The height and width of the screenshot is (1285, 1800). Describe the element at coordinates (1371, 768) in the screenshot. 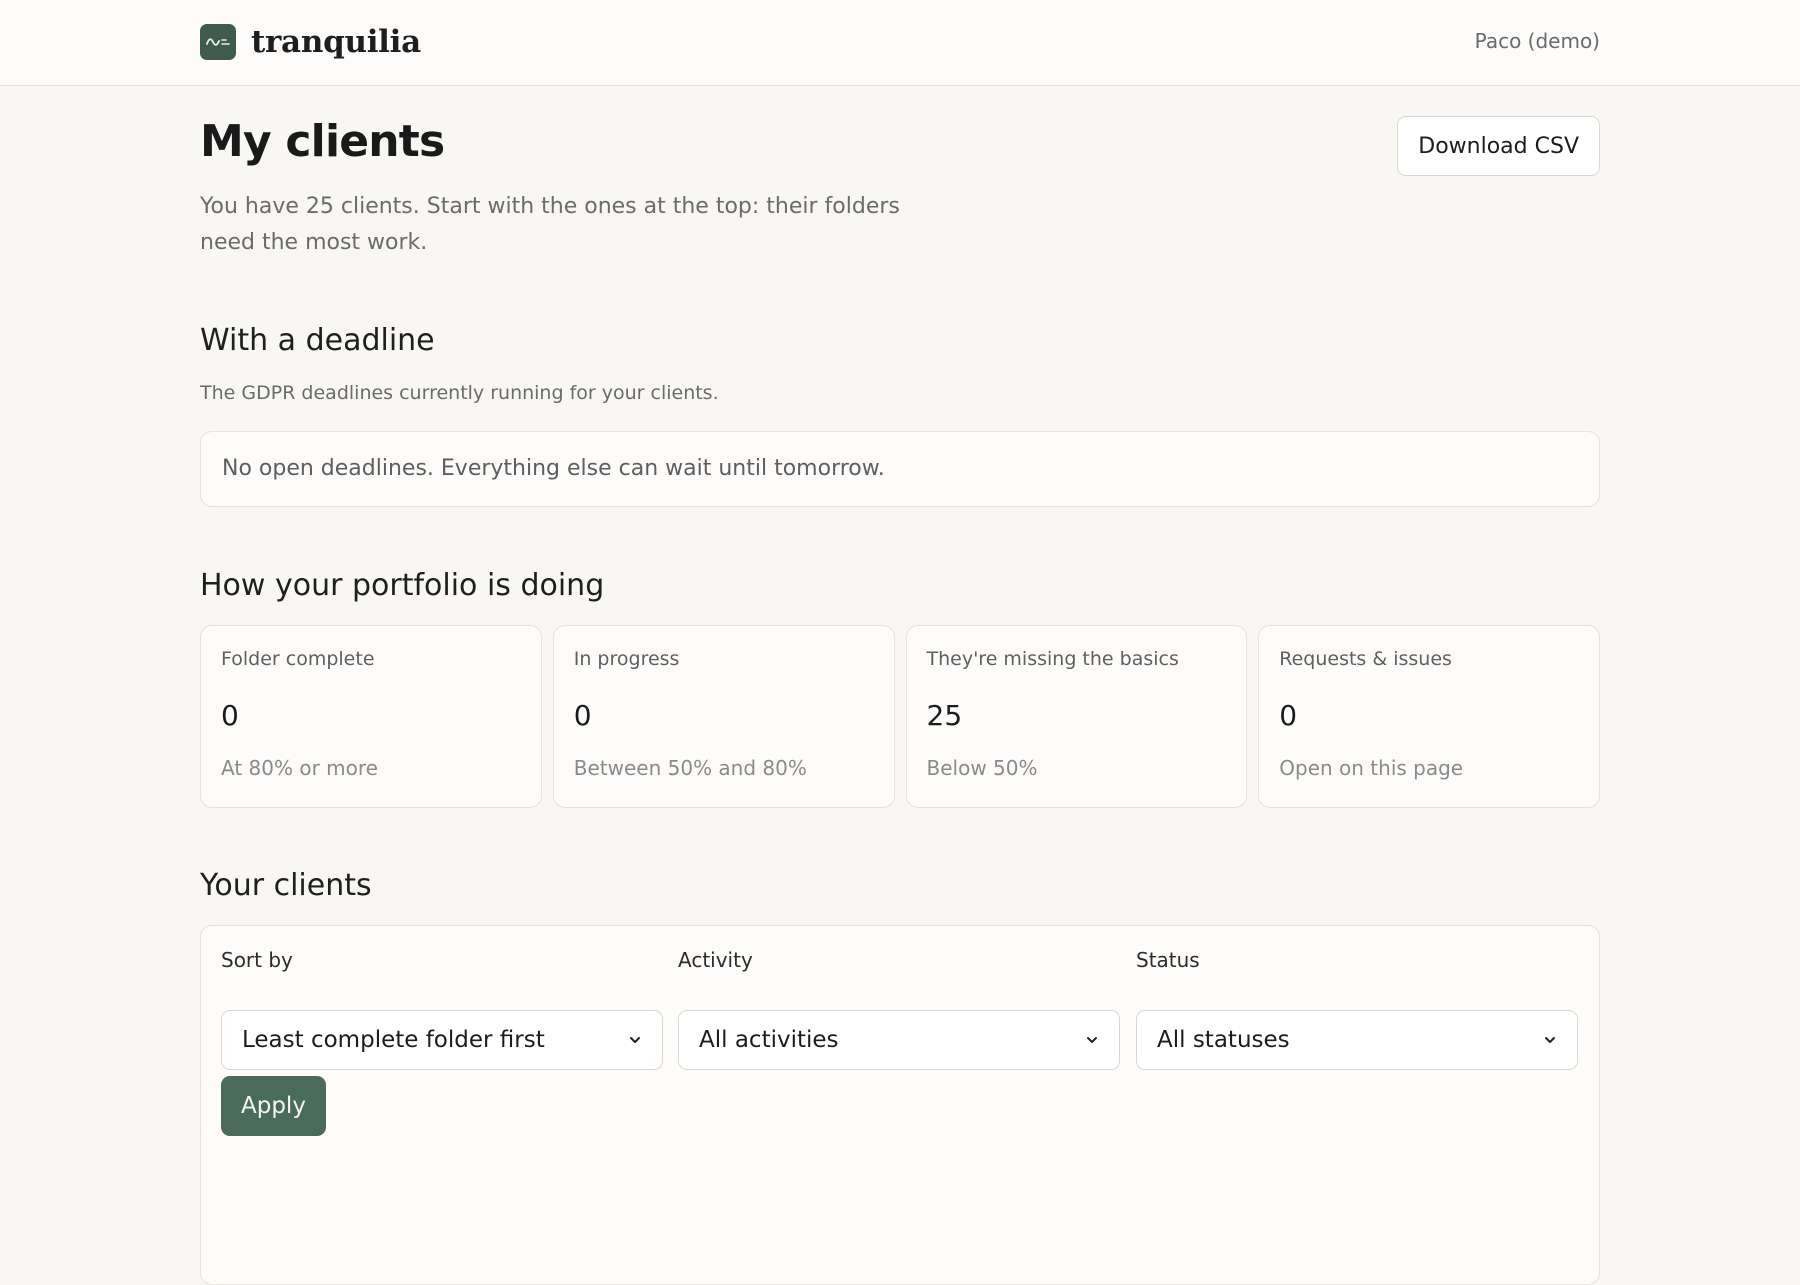

I see `stat-note: Open on this page` at that location.